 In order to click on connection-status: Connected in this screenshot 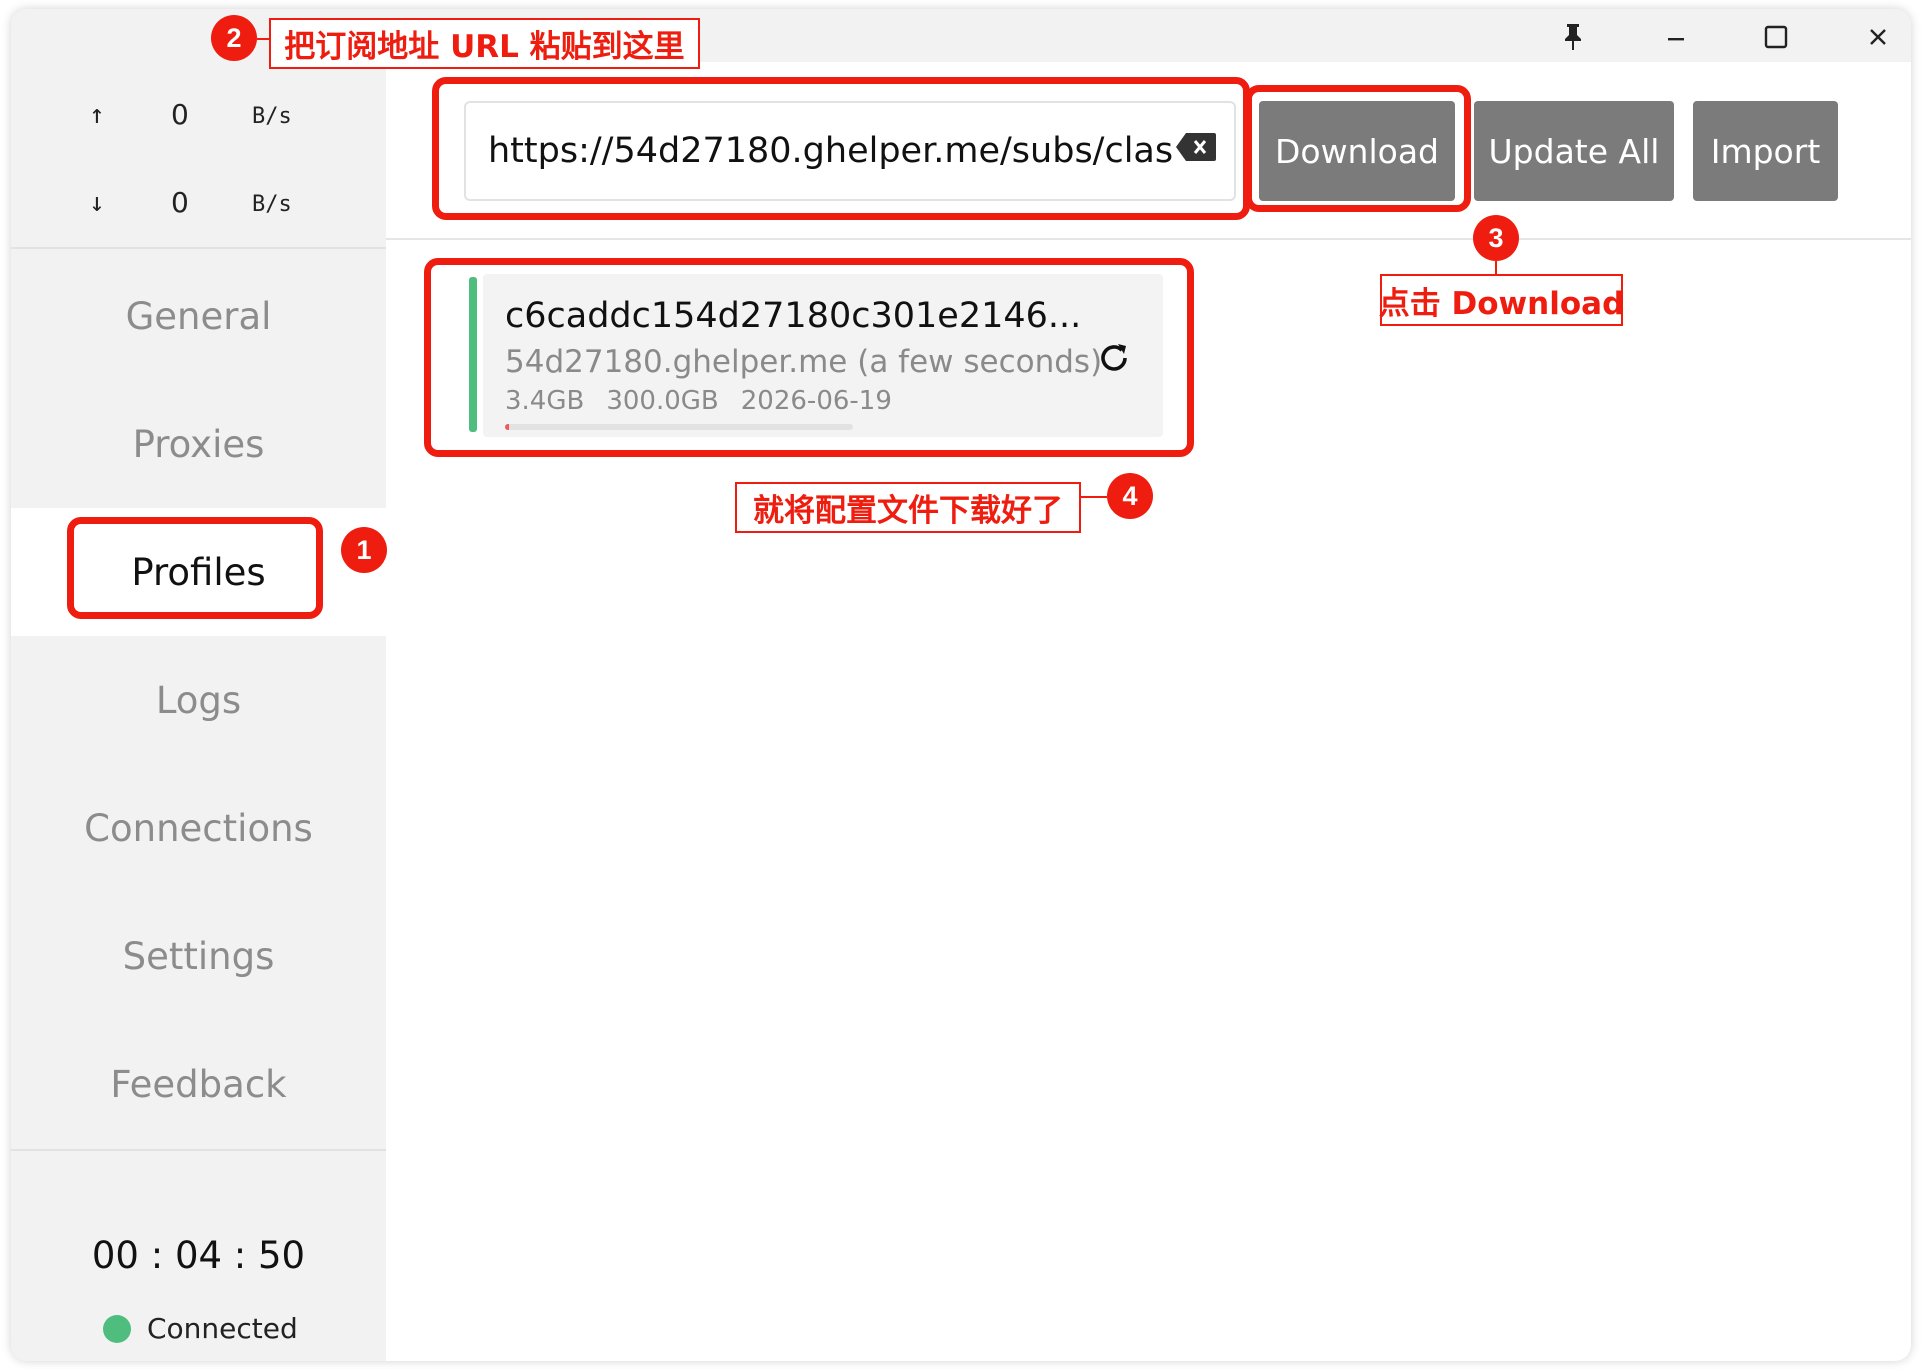, I will do `click(200, 1328)`.